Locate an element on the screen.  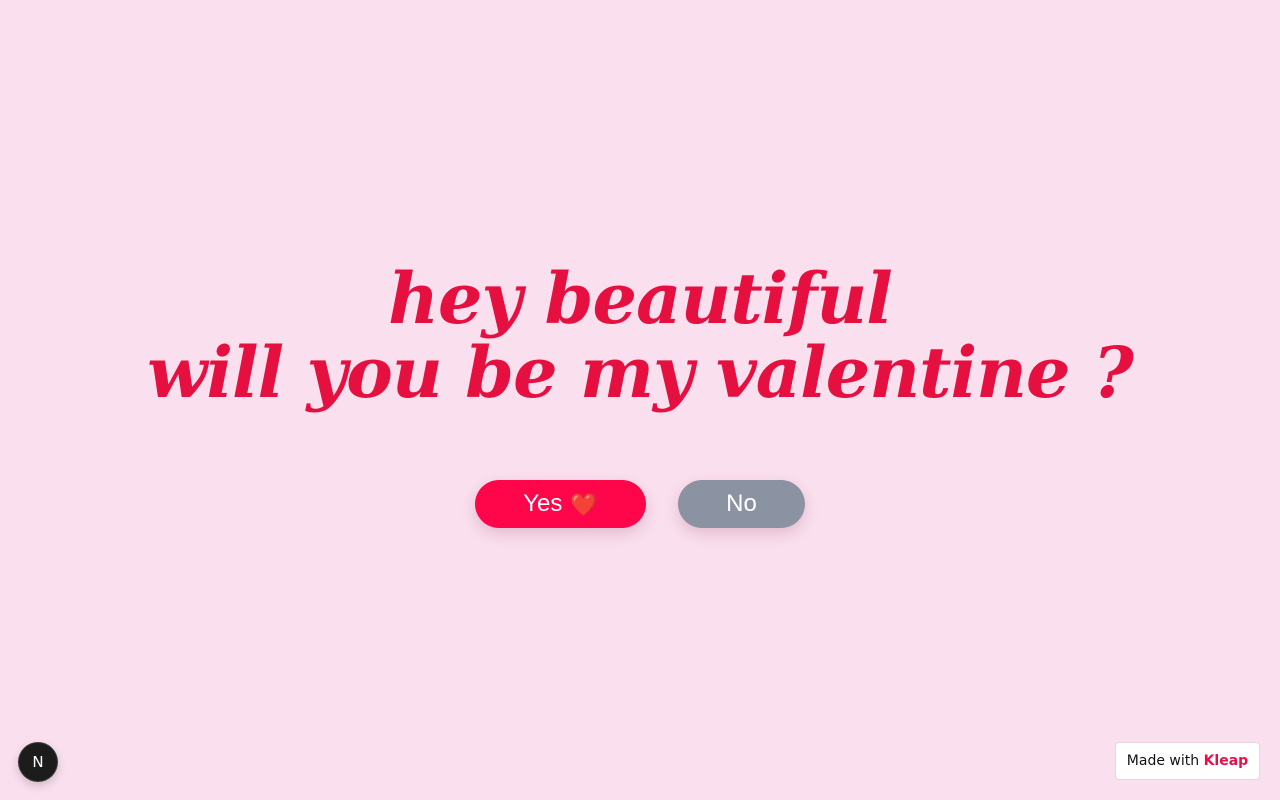
made-with-kleap-badge: Made with Kleap is located at coordinates (1187, 761).